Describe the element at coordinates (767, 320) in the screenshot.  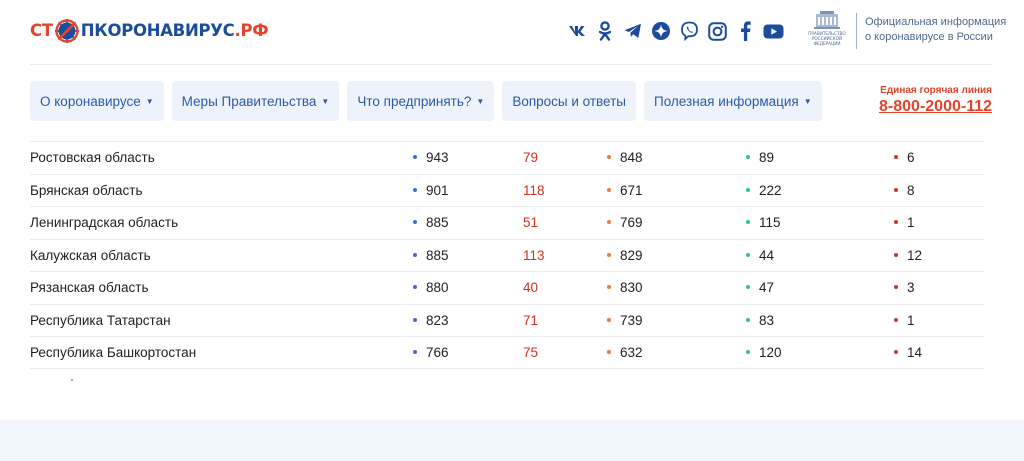
I see `active-cases-value: 83` at that location.